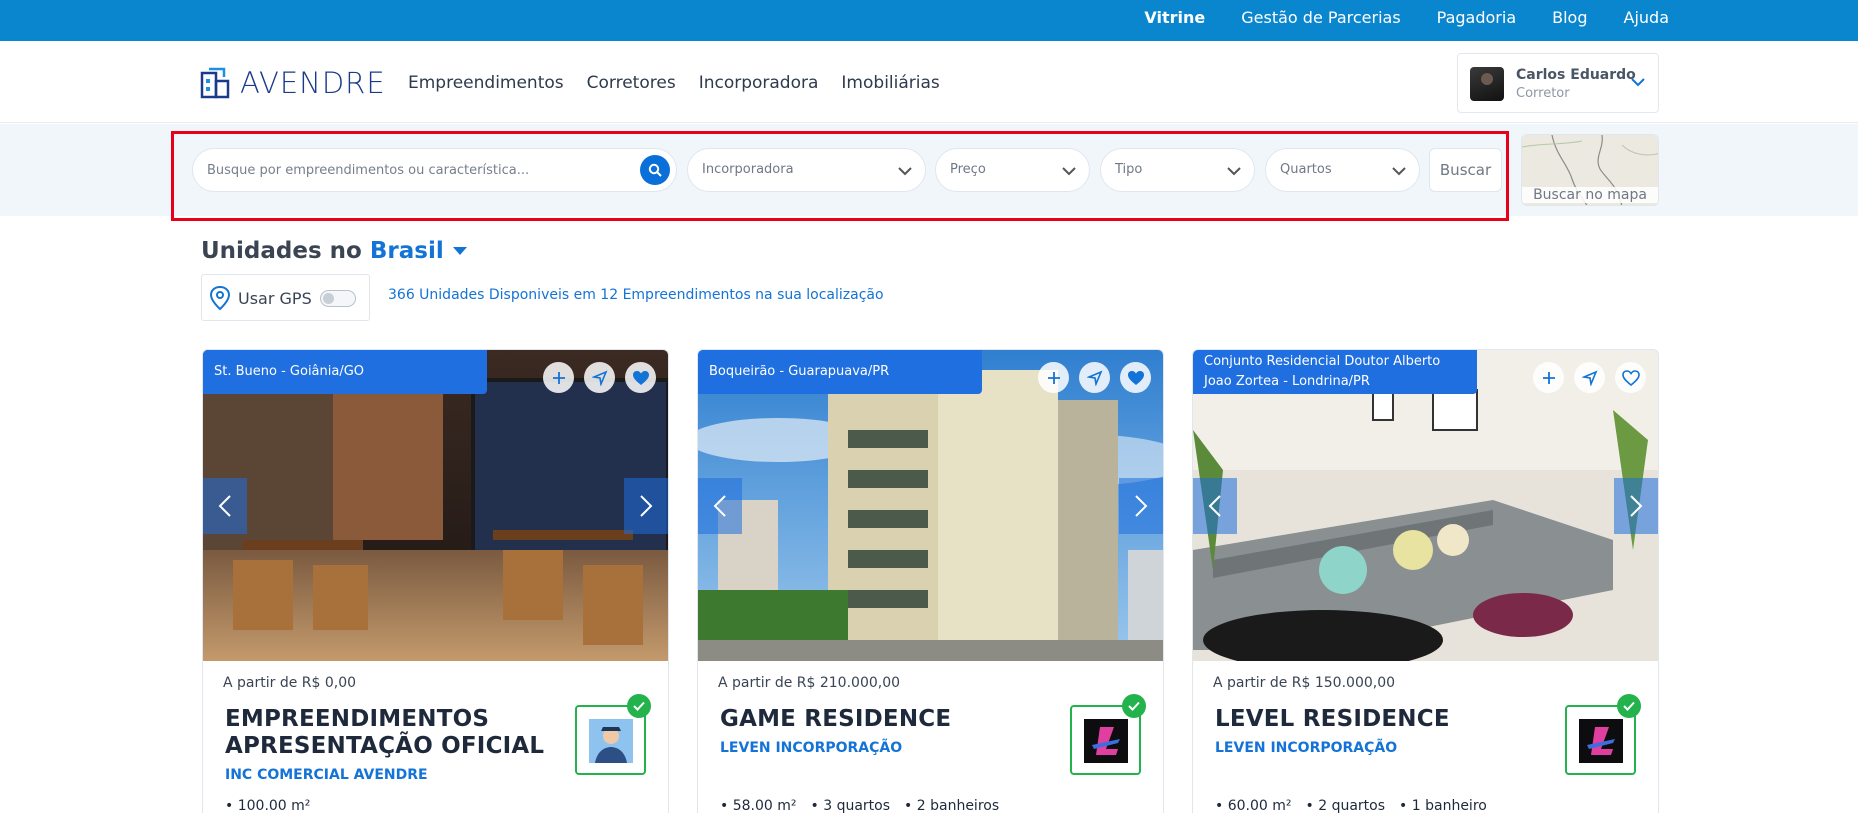  What do you see at coordinates (407, 251) in the screenshot?
I see `location-selector: Brasil` at bounding box center [407, 251].